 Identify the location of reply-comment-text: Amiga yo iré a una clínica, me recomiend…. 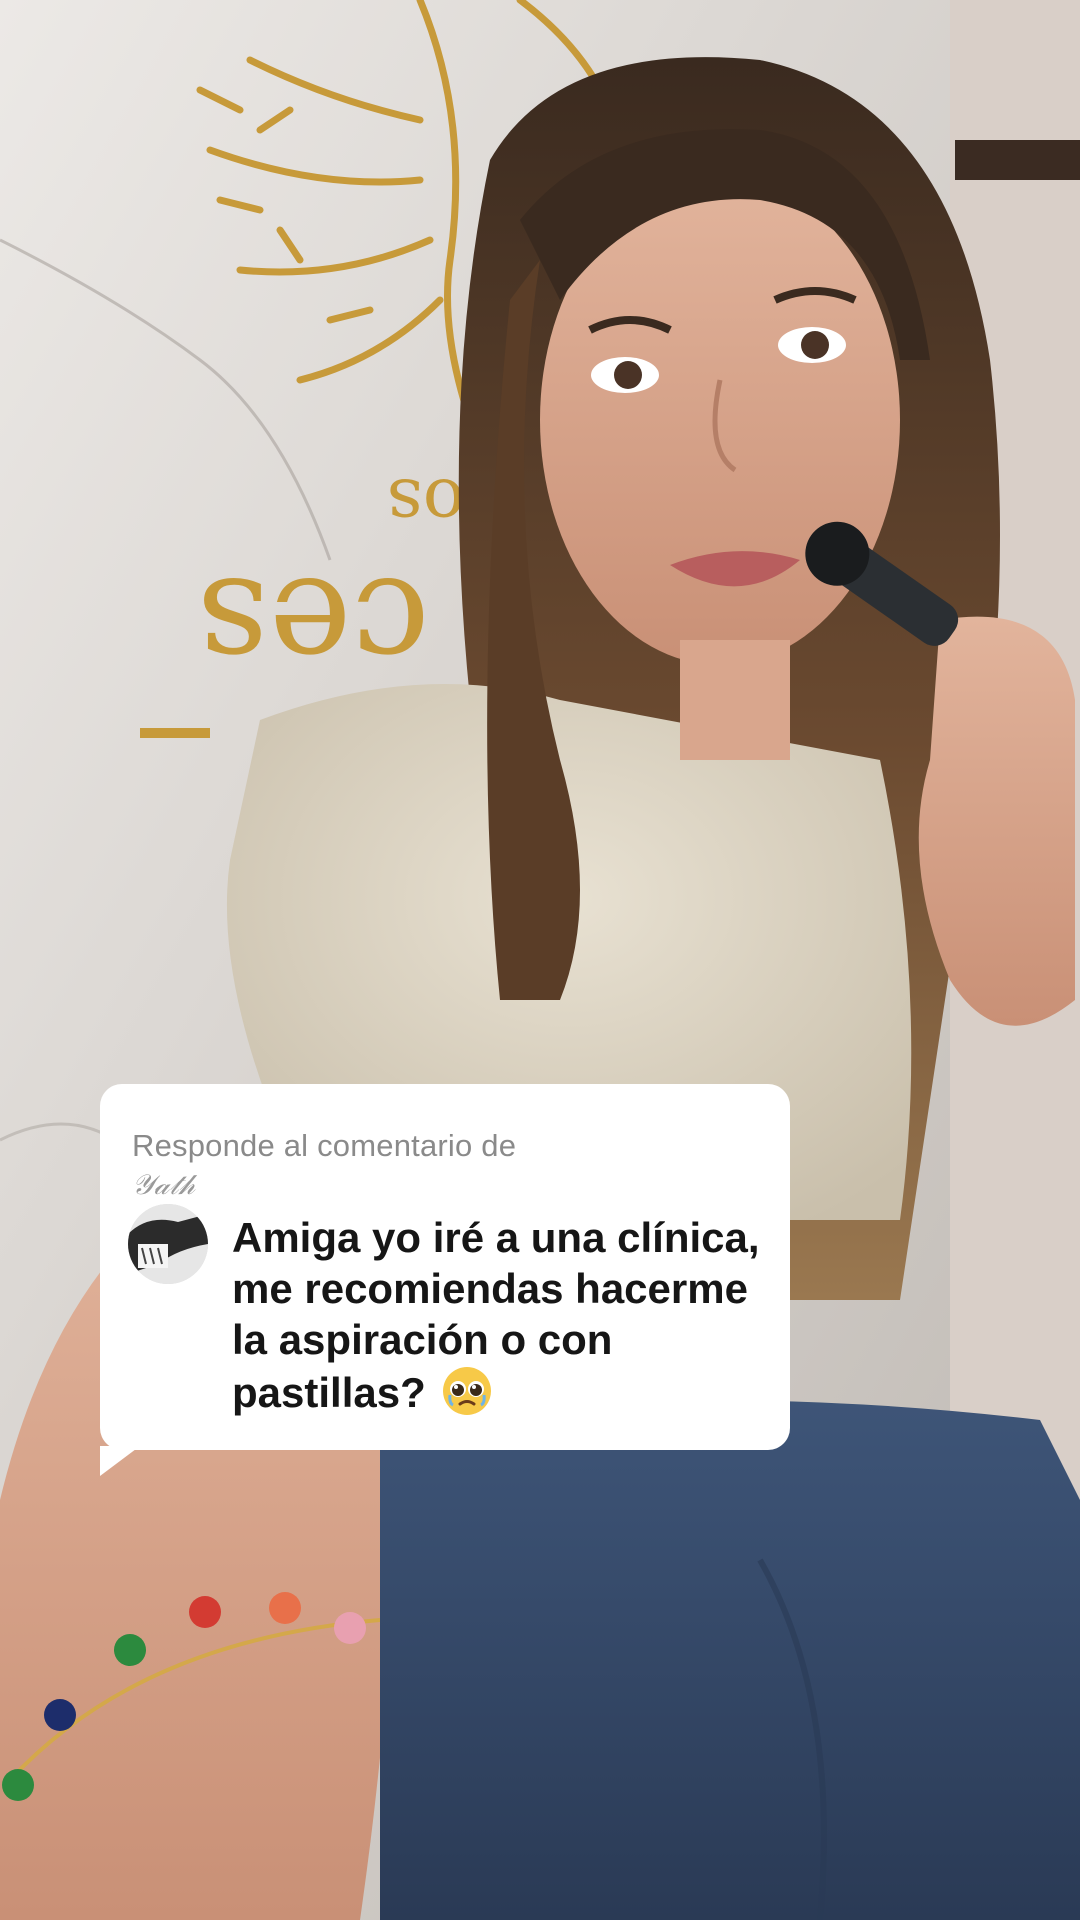
(502, 1315).